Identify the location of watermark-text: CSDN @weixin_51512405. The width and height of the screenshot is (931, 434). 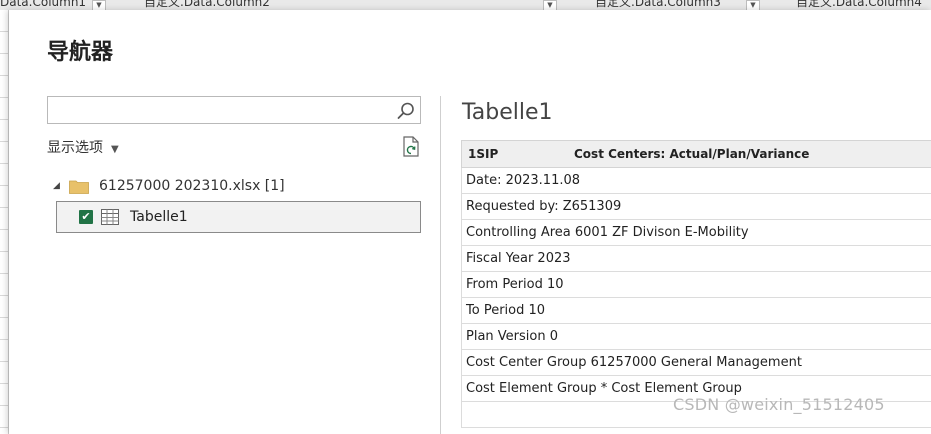
(779, 404).